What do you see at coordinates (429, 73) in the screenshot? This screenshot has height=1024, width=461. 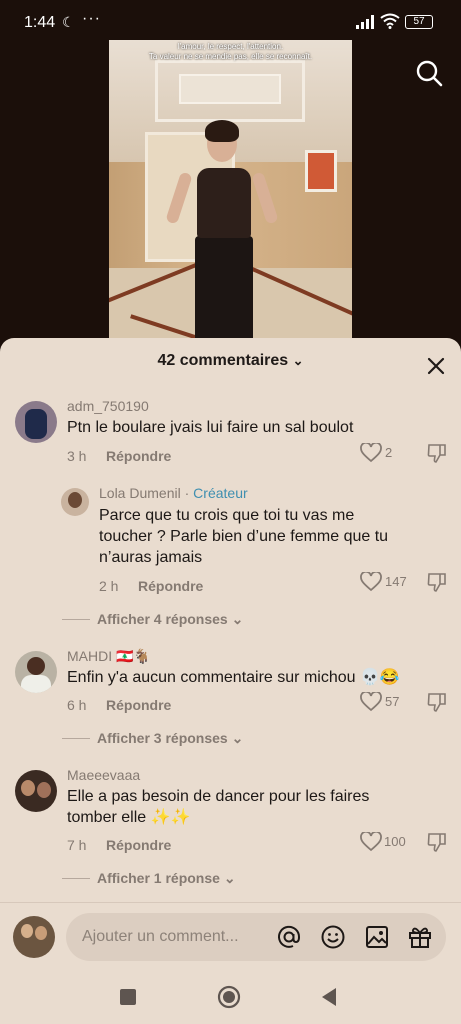 I see `search-icon` at bounding box center [429, 73].